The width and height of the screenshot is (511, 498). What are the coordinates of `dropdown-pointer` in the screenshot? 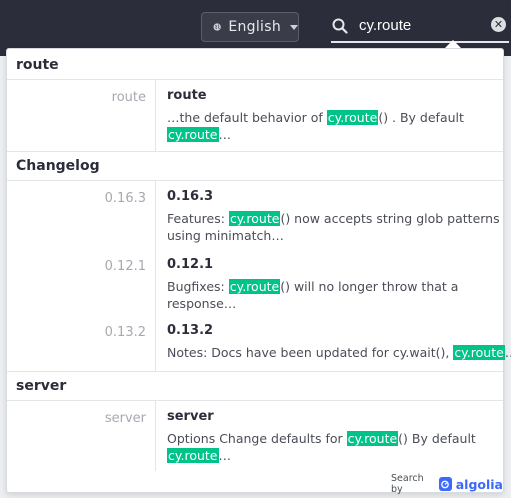 It's located at (453, 44).